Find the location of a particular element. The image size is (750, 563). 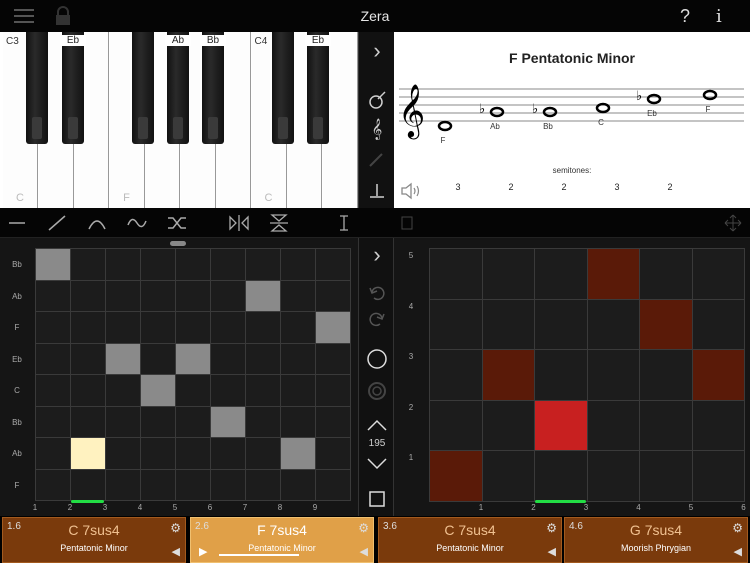

wave-icon is located at coordinates (137, 223).